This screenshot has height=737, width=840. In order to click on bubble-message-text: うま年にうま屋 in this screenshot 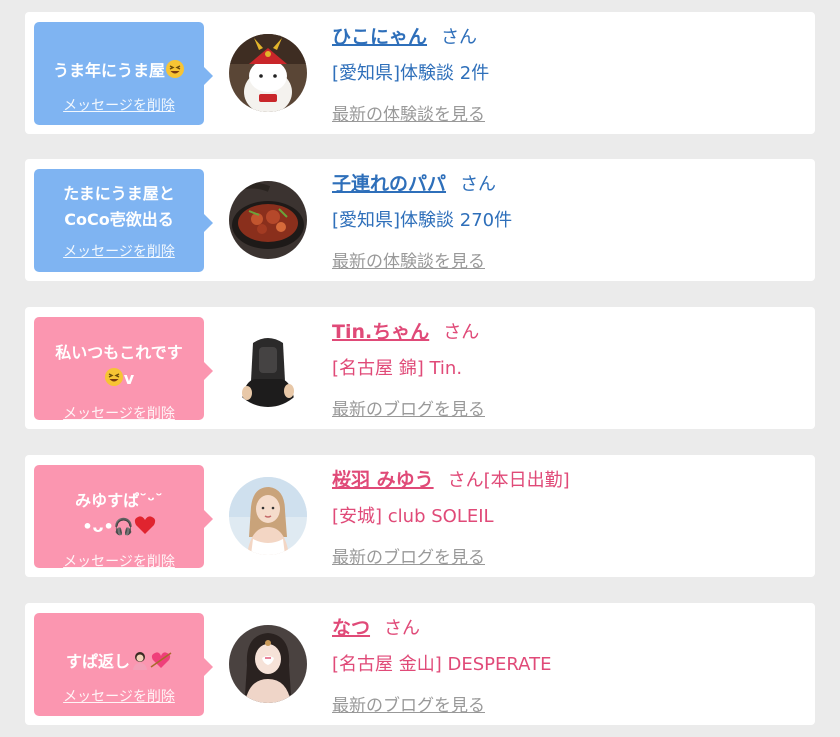, I will do `click(108, 70)`.